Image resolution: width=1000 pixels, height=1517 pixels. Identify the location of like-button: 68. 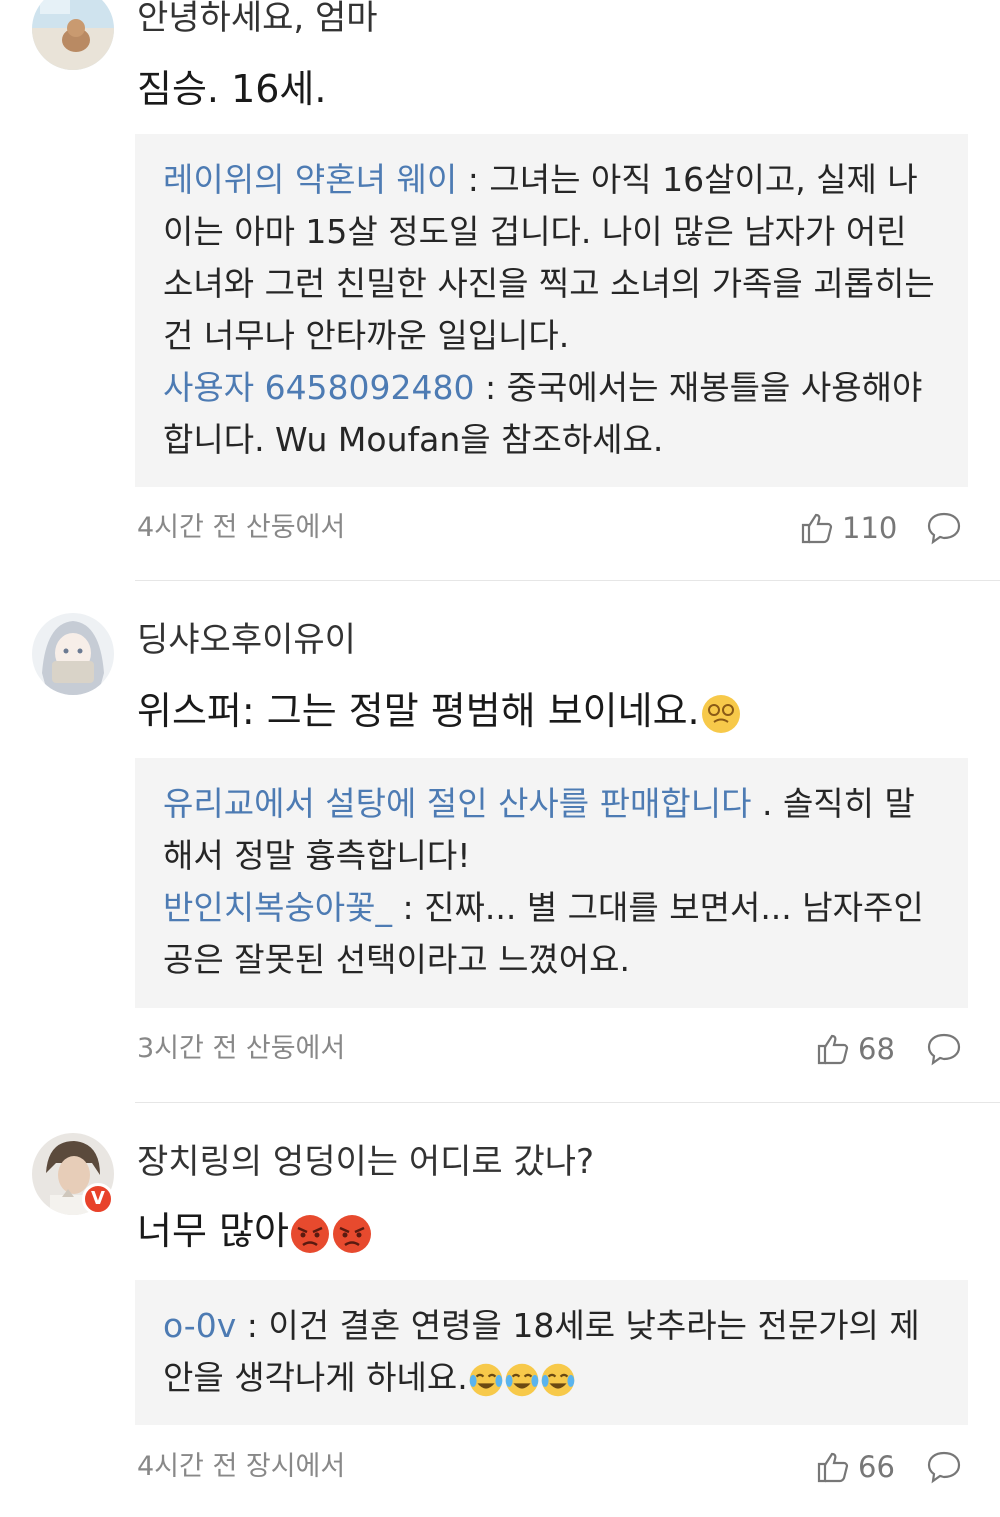
(855, 1049).